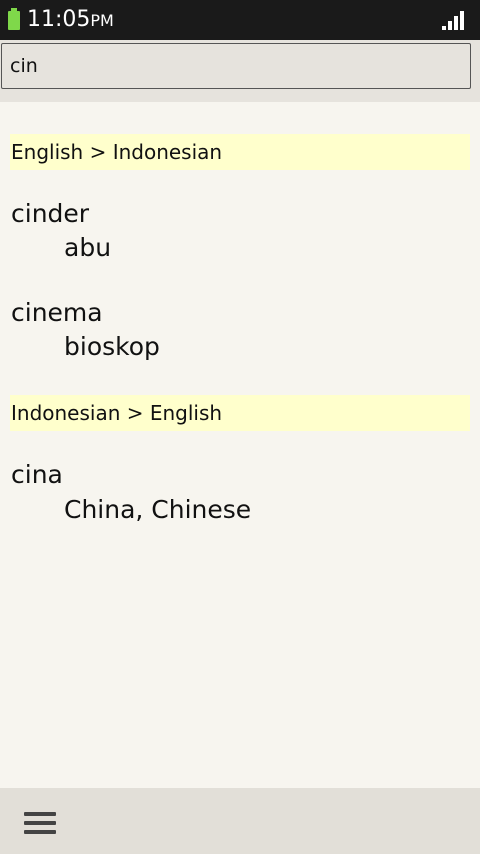  Describe the element at coordinates (87, 248) in the screenshot. I see `entry-translation: abu` at that location.